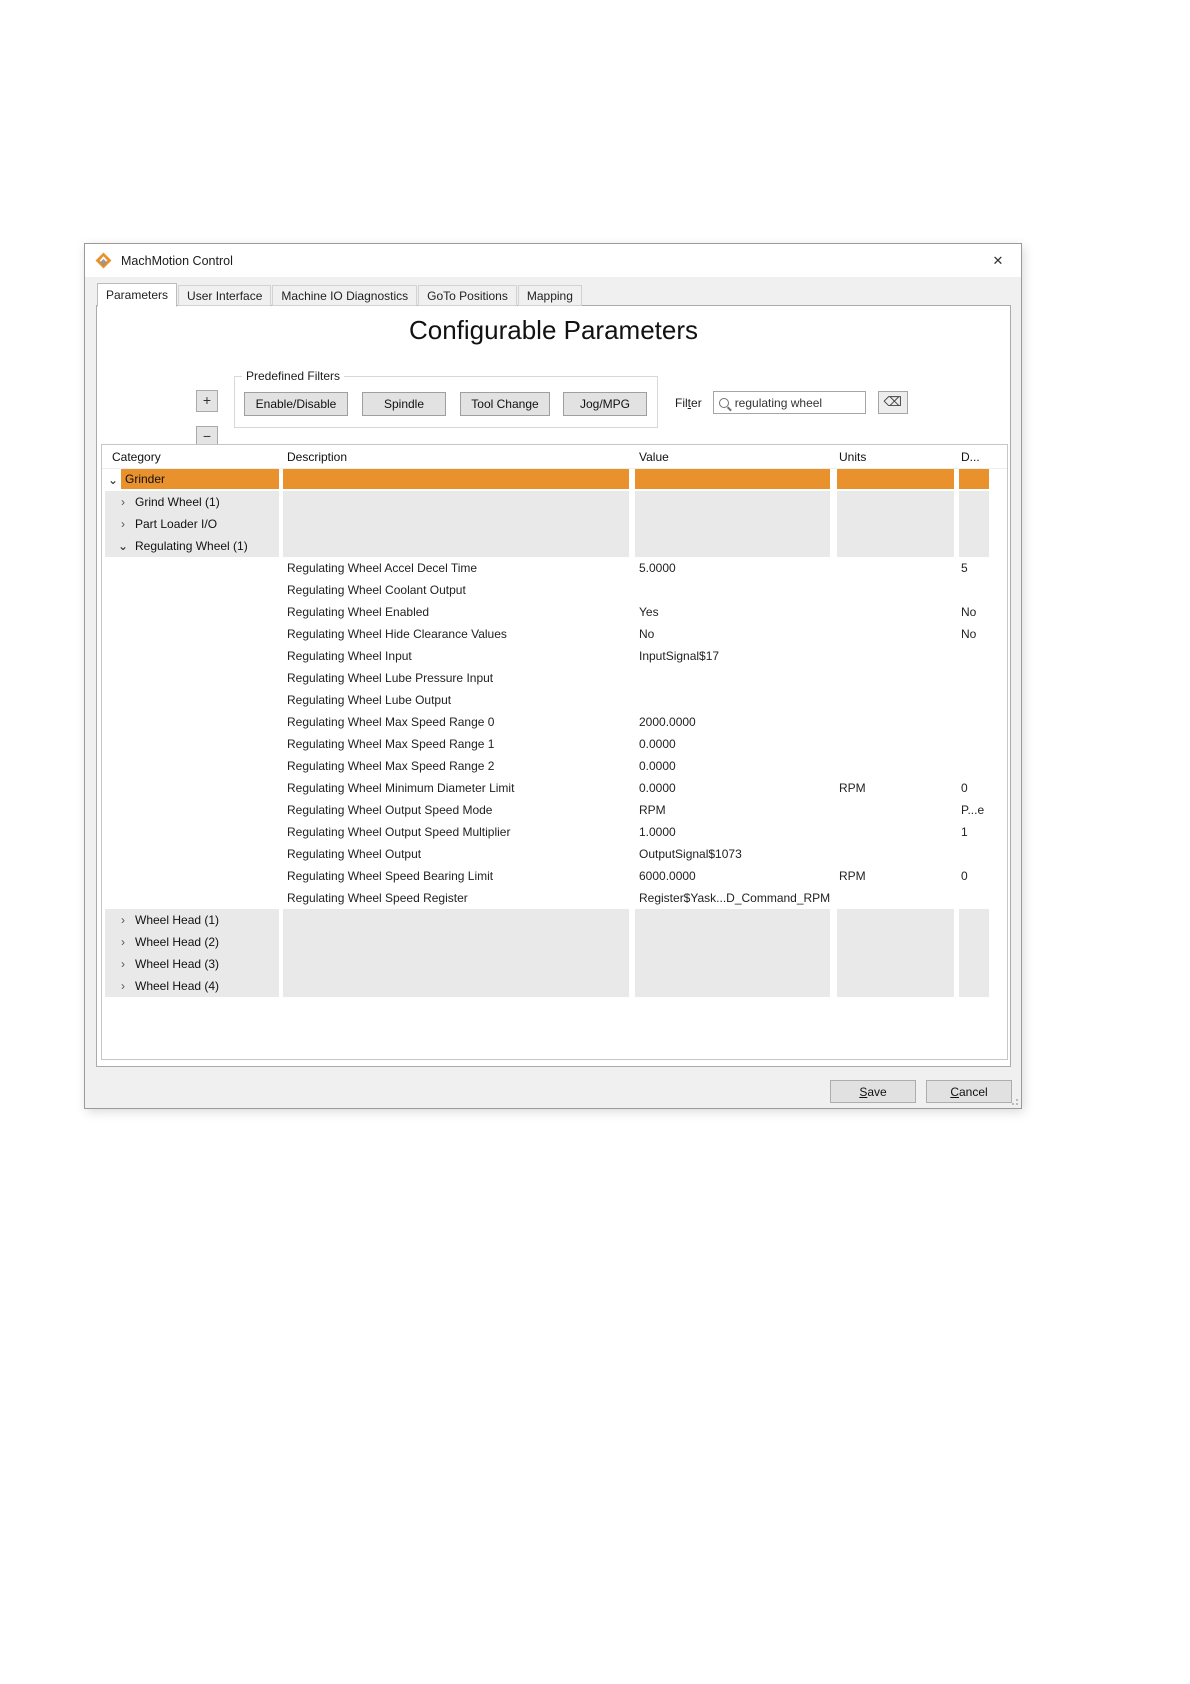 Image resolution: width=1190 pixels, height=1684 pixels. Describe the element at coordinates (969, 1091) in the screenshot. I see `cancel-button: Cancel` at that location.